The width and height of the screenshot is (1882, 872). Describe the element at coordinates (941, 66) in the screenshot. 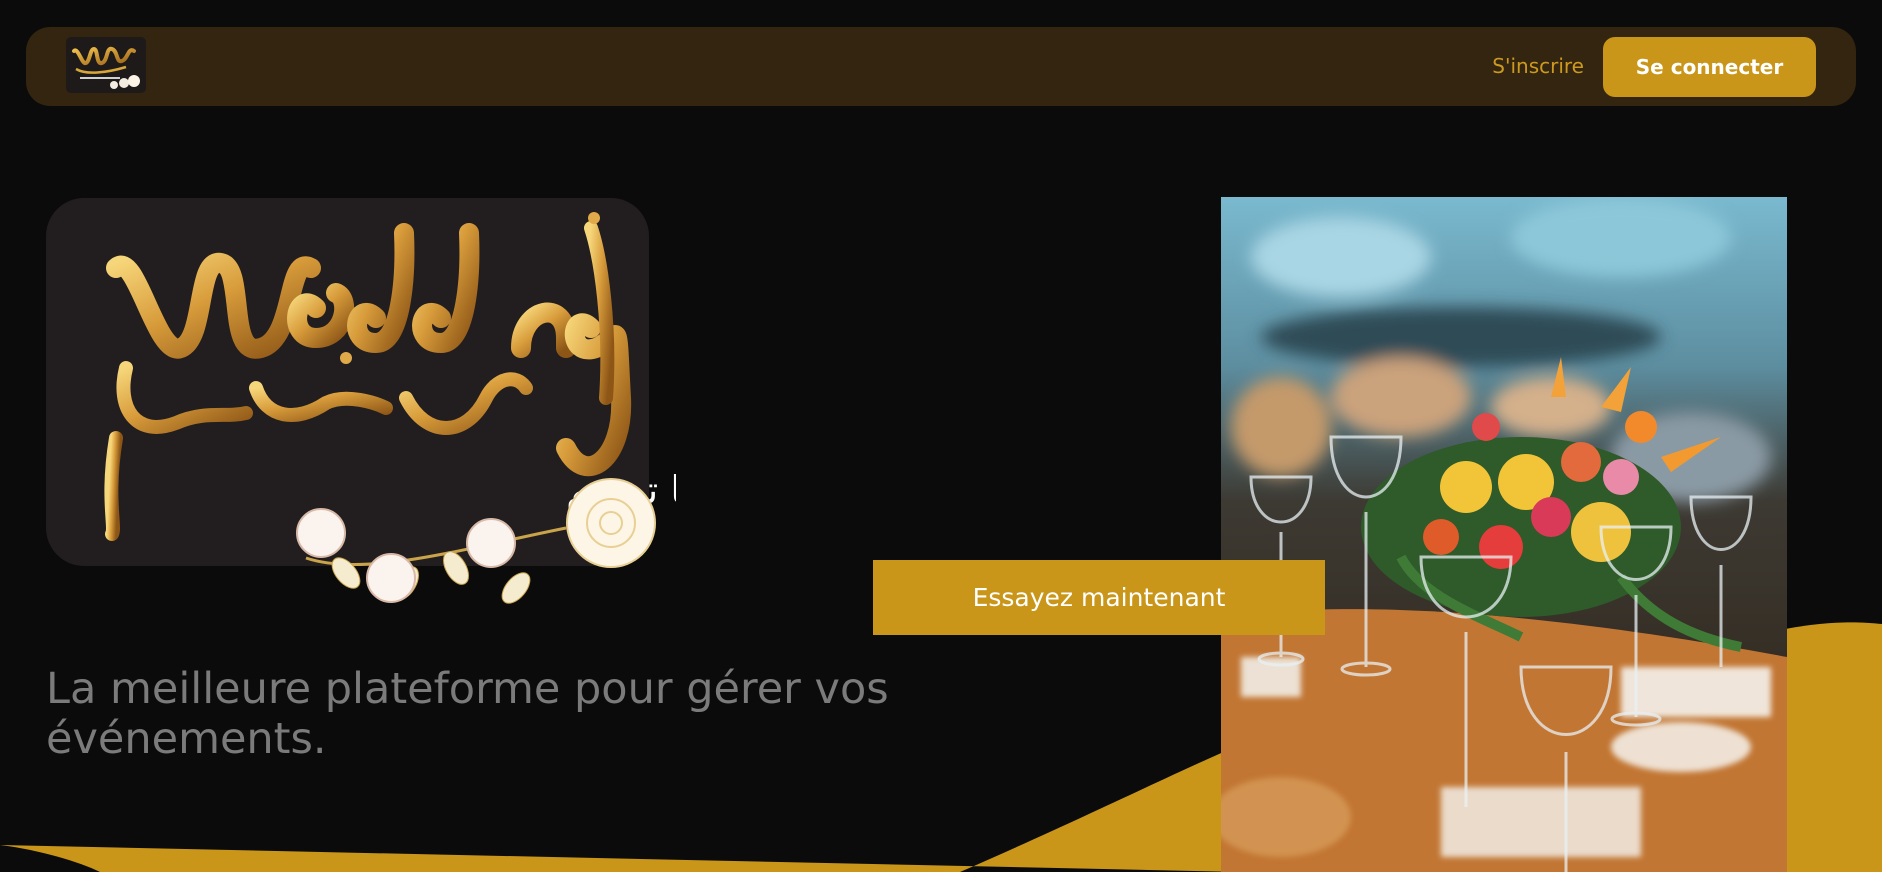

I see `top-navbar: S'inscrire Se connecter` at that location.